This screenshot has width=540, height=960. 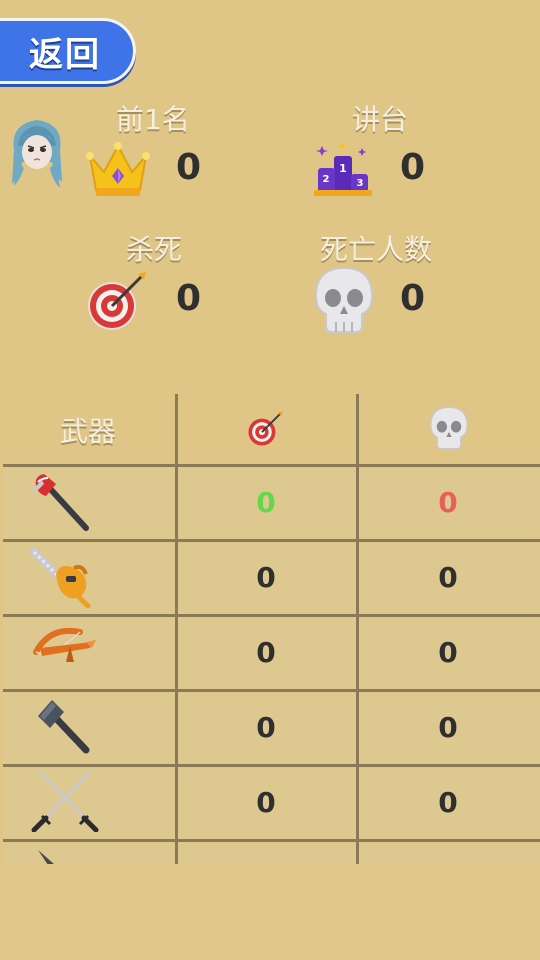 I want to click on back-button-label: 返回, so click(x=65, y=54).